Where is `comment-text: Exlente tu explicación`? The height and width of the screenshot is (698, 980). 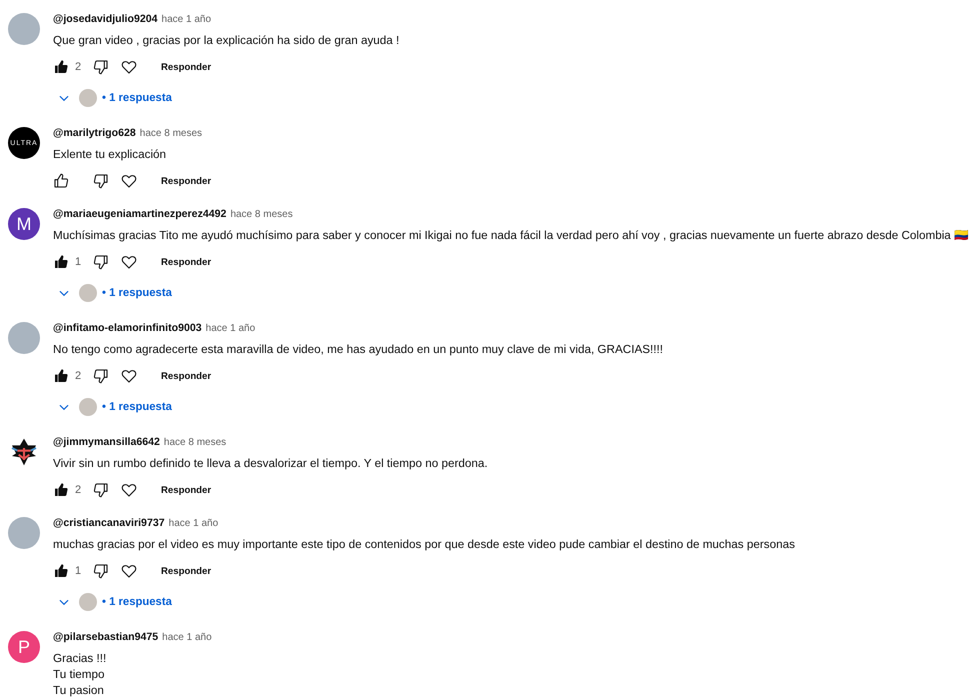 comment-text: Exlente tu explicación is located at coordinates (110, 155).